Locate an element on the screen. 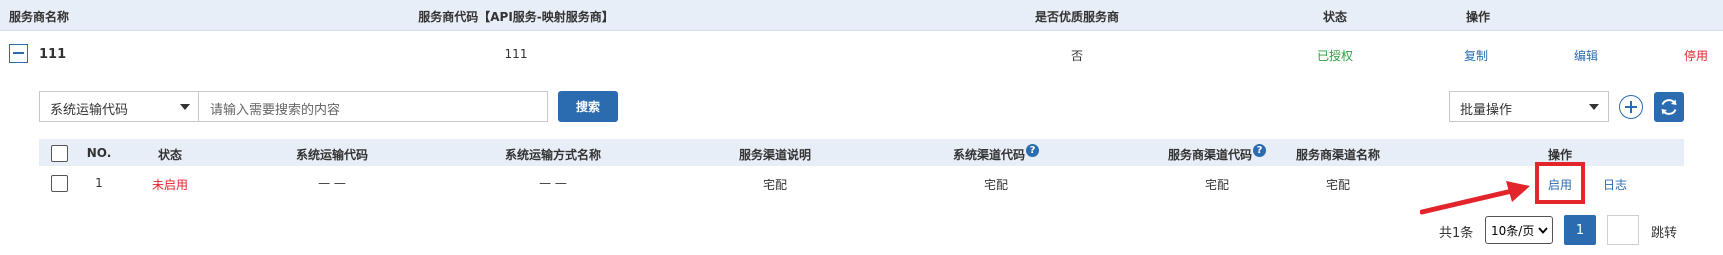 The width and height of the screenshot is (1723, 255). header-system-code: 系统运输代码 is located at coordinates (332, 155).